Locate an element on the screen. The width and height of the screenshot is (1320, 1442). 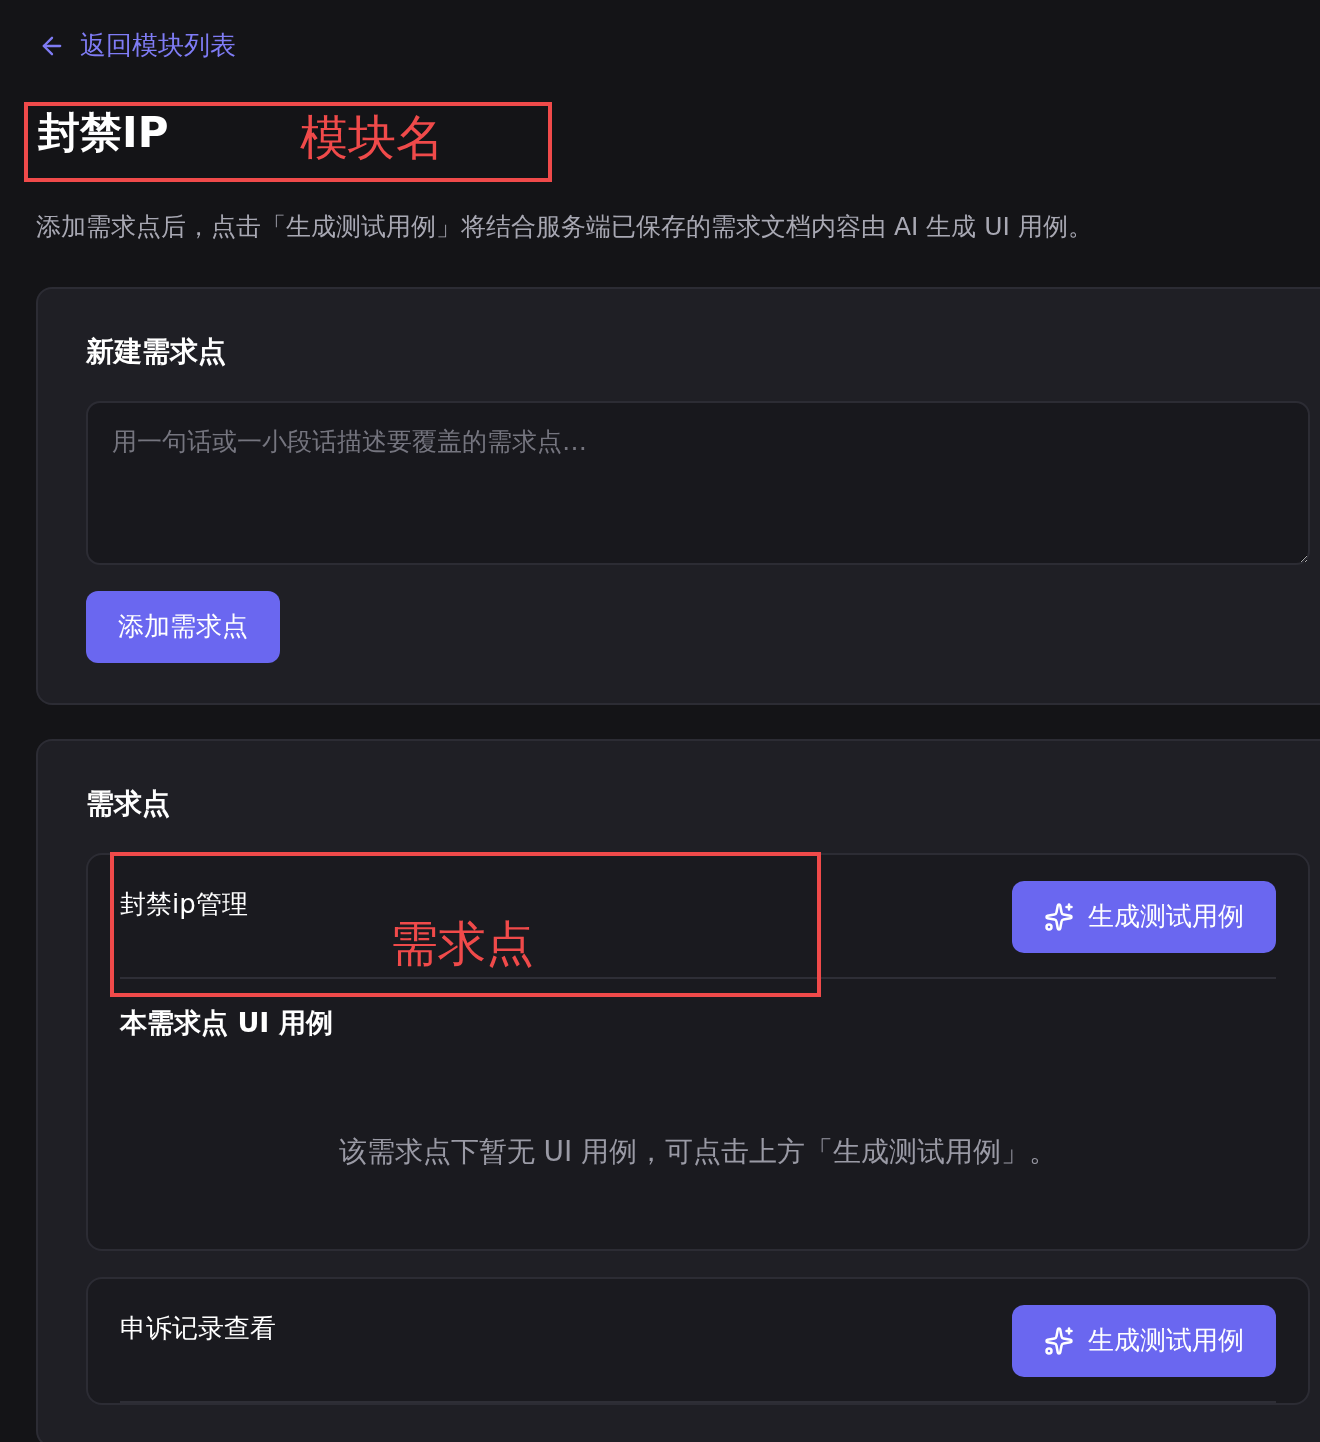
card-title: 新建需求点 is located at coordinates (156, 351).